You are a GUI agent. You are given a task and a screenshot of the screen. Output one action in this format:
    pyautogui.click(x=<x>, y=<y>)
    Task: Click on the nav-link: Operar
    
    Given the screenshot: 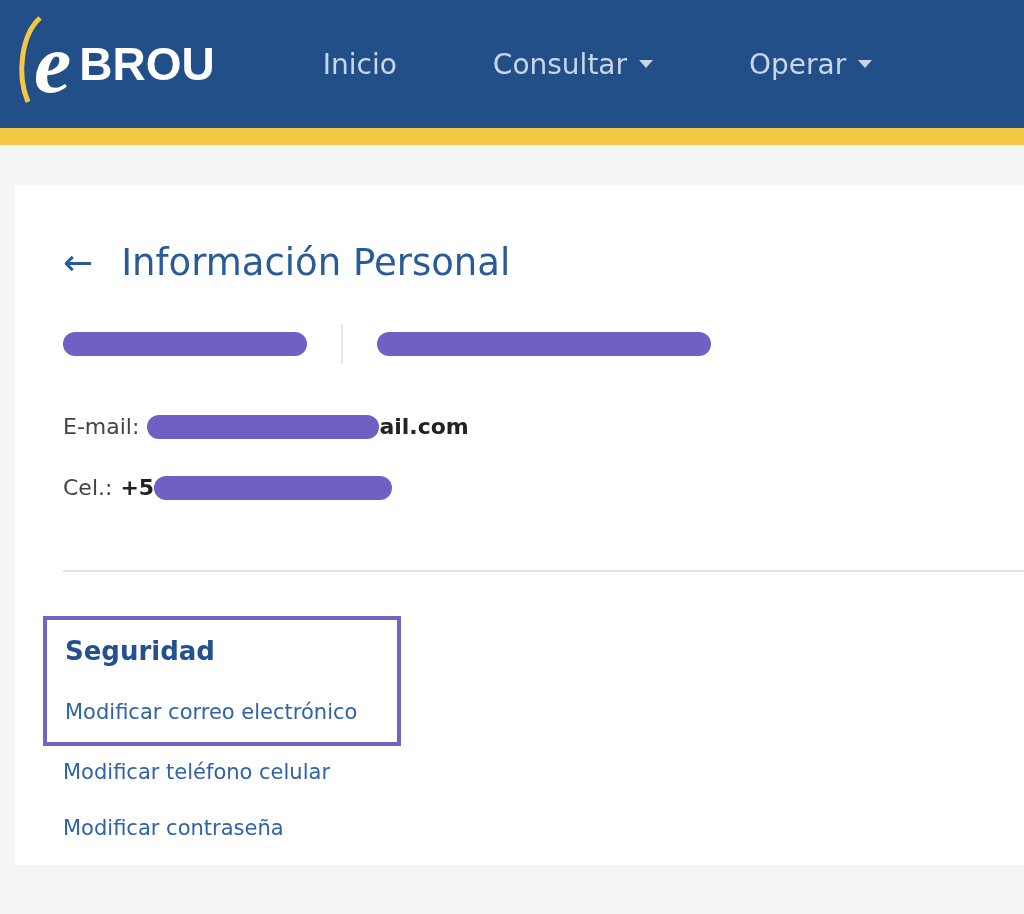 What is the action you would take?
    pyautogui.click(x=811, y=64)
    